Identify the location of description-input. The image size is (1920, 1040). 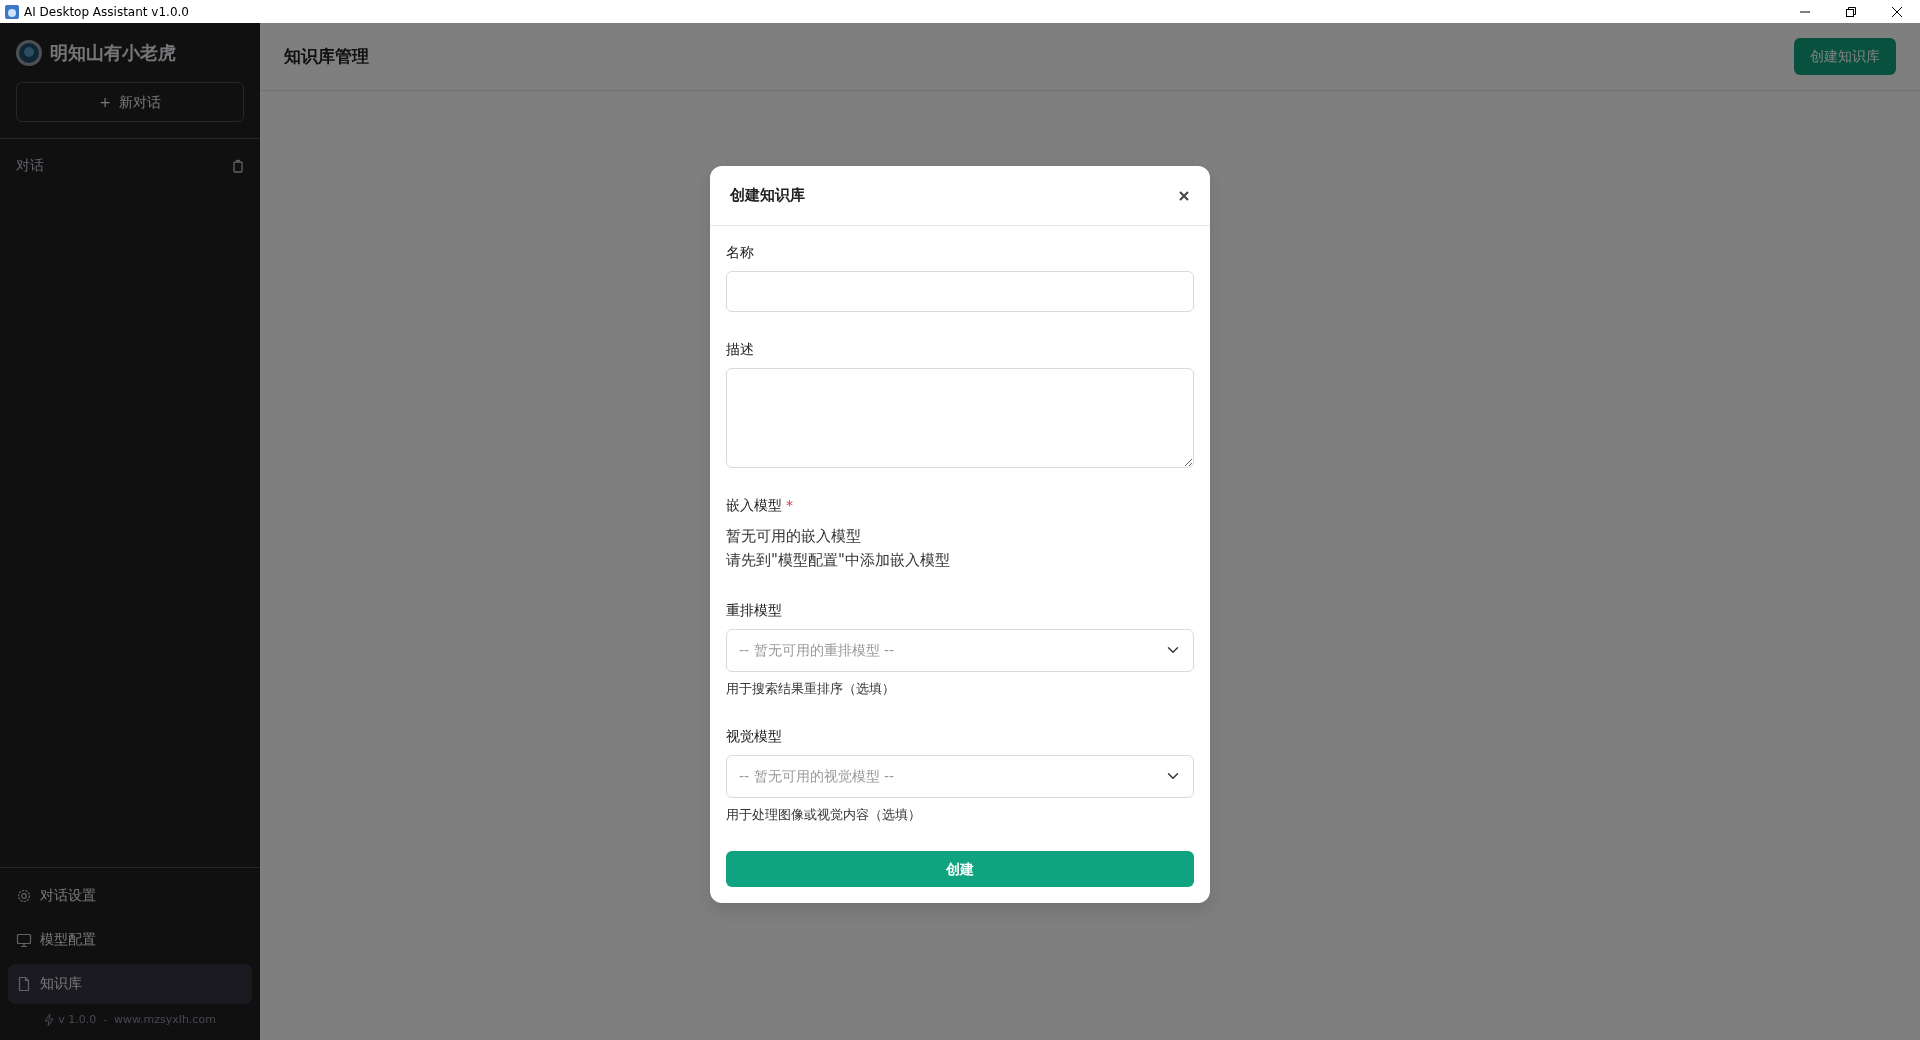
(960, 418).